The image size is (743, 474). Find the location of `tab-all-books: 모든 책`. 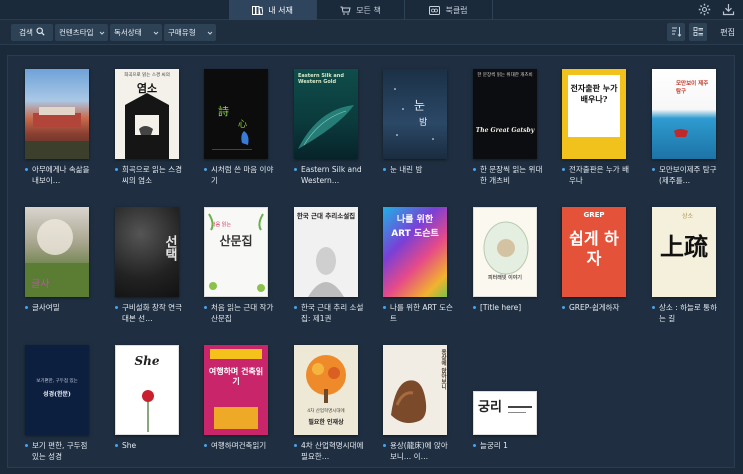

tab-all-books: 모든 책 is located at coordinates (361, 10).